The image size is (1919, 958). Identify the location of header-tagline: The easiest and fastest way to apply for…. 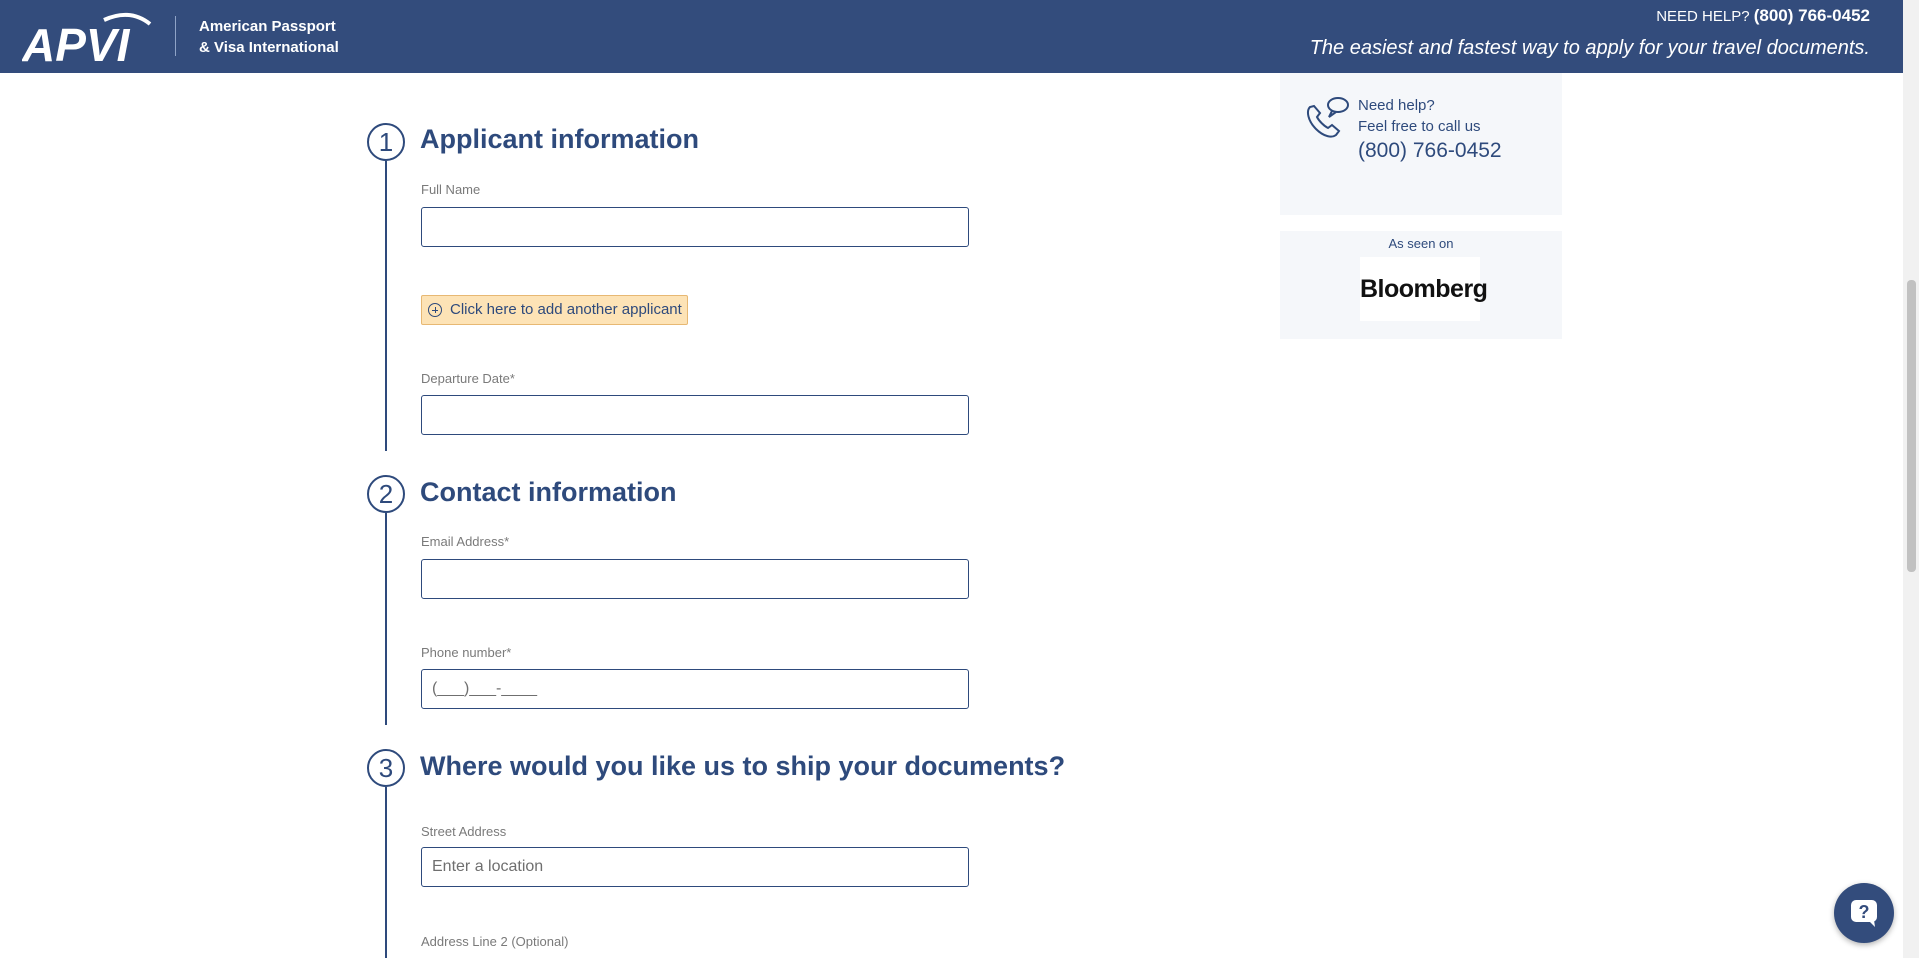
(1589, 48).